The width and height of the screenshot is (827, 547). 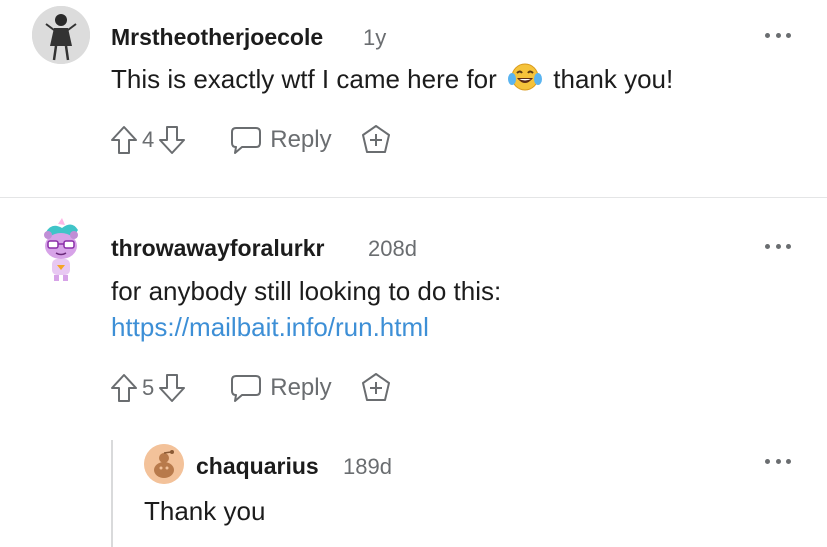 I want to click on comment-age: 208d, so click(x=392, y=248).